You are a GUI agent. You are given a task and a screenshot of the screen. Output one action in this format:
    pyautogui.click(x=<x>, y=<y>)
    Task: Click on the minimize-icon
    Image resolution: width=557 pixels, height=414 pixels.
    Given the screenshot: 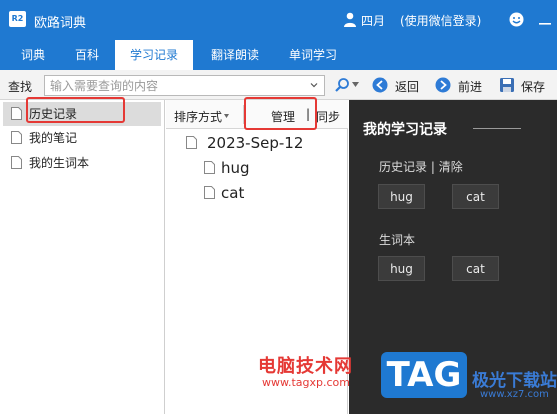 What is the action you would take?
    pyautogui.click(x=545, y=19)
    